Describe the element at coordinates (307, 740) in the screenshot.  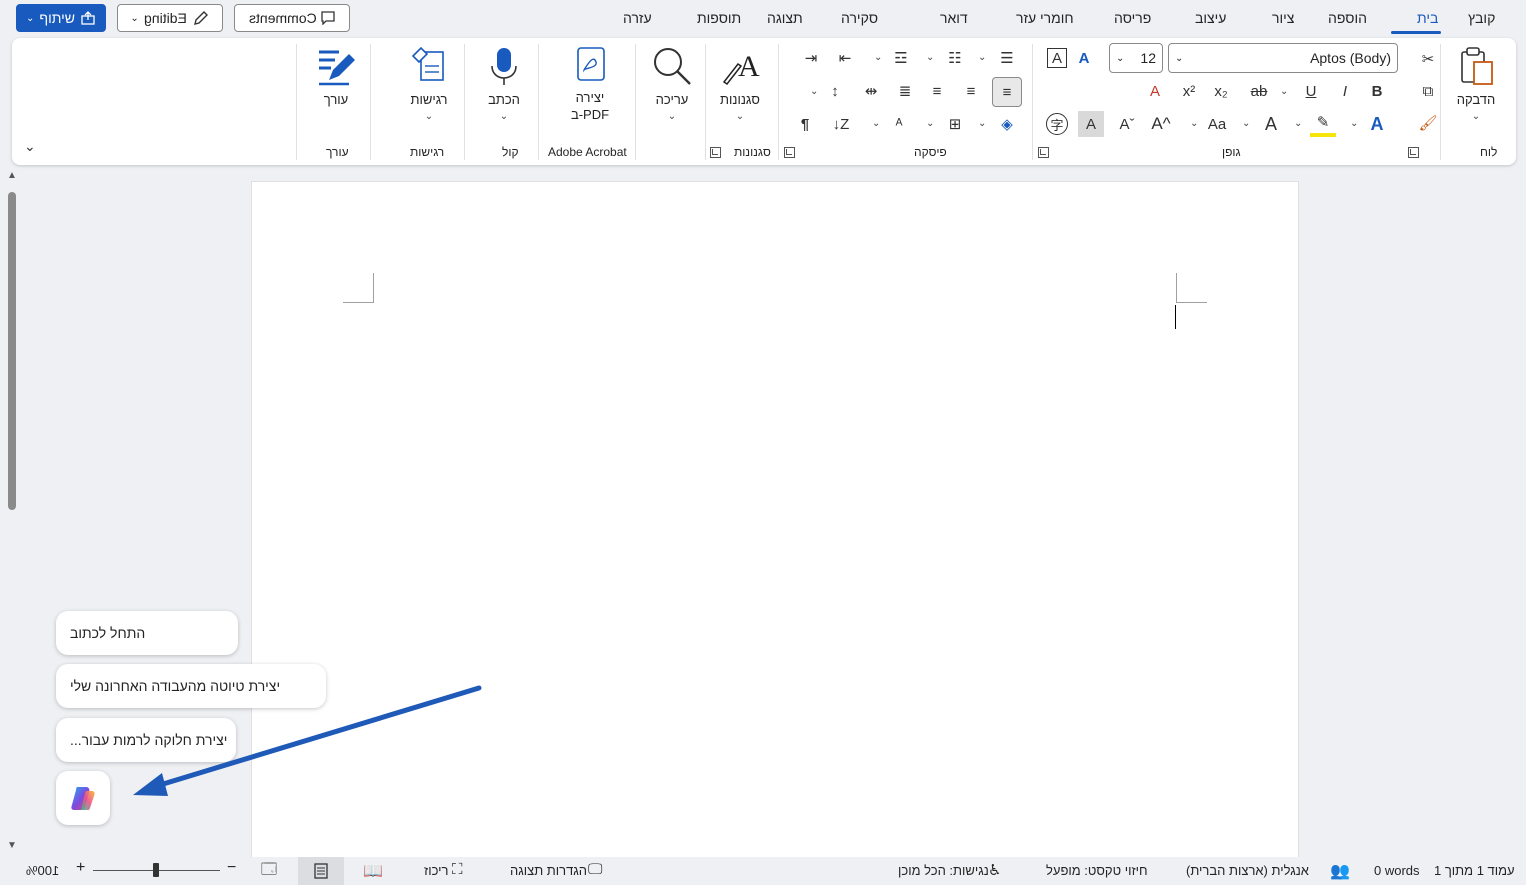
I see `annotation-arrow` at that location.